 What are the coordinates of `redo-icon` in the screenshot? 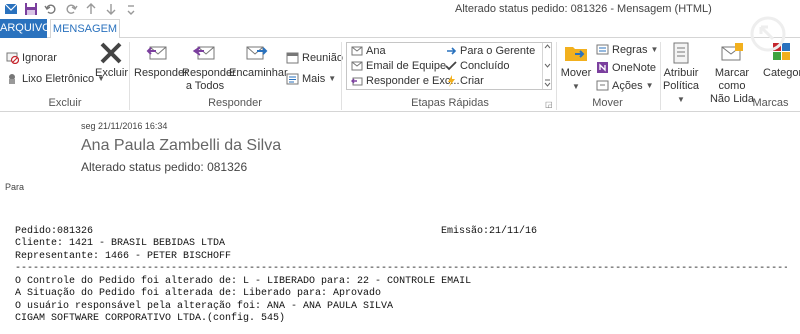 It's located at (71, 9).